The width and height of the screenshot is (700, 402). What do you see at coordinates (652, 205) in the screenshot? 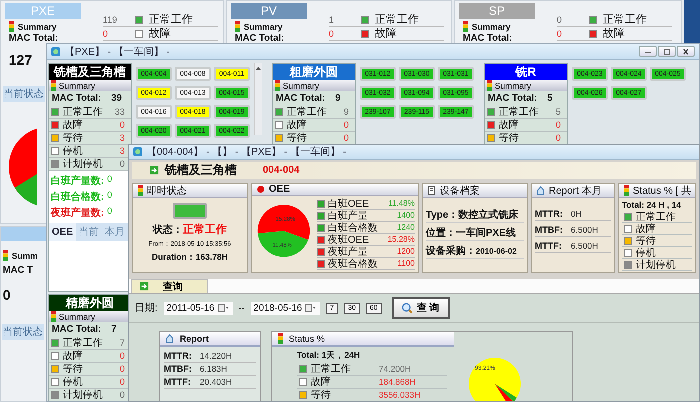
I see `total-label: Total: 24 H , 14` at bounding box center [652, 205].